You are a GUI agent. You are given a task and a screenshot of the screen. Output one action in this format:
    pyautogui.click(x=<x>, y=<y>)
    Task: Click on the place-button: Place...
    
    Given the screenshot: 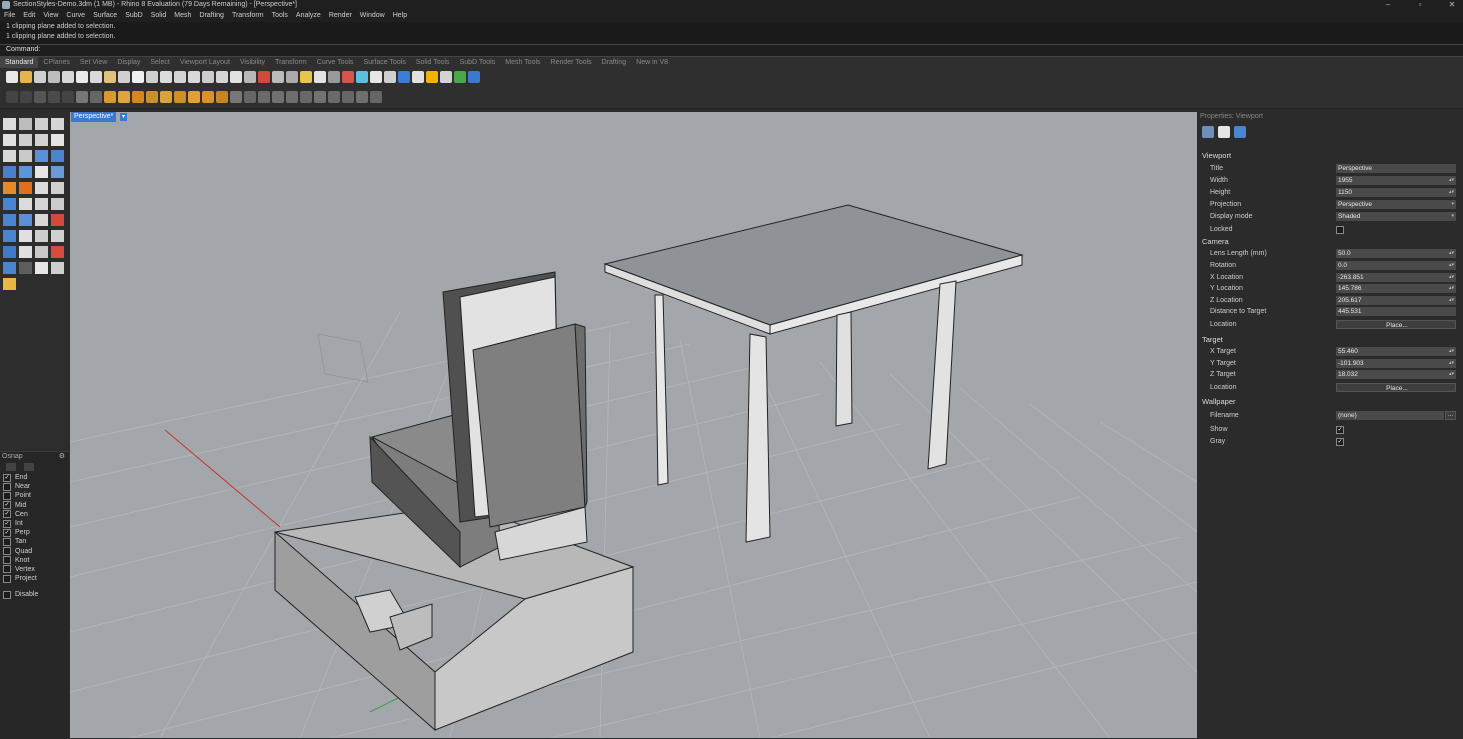 What is the action you would take?
    pyautogui.click(x=1396, y=324)
    